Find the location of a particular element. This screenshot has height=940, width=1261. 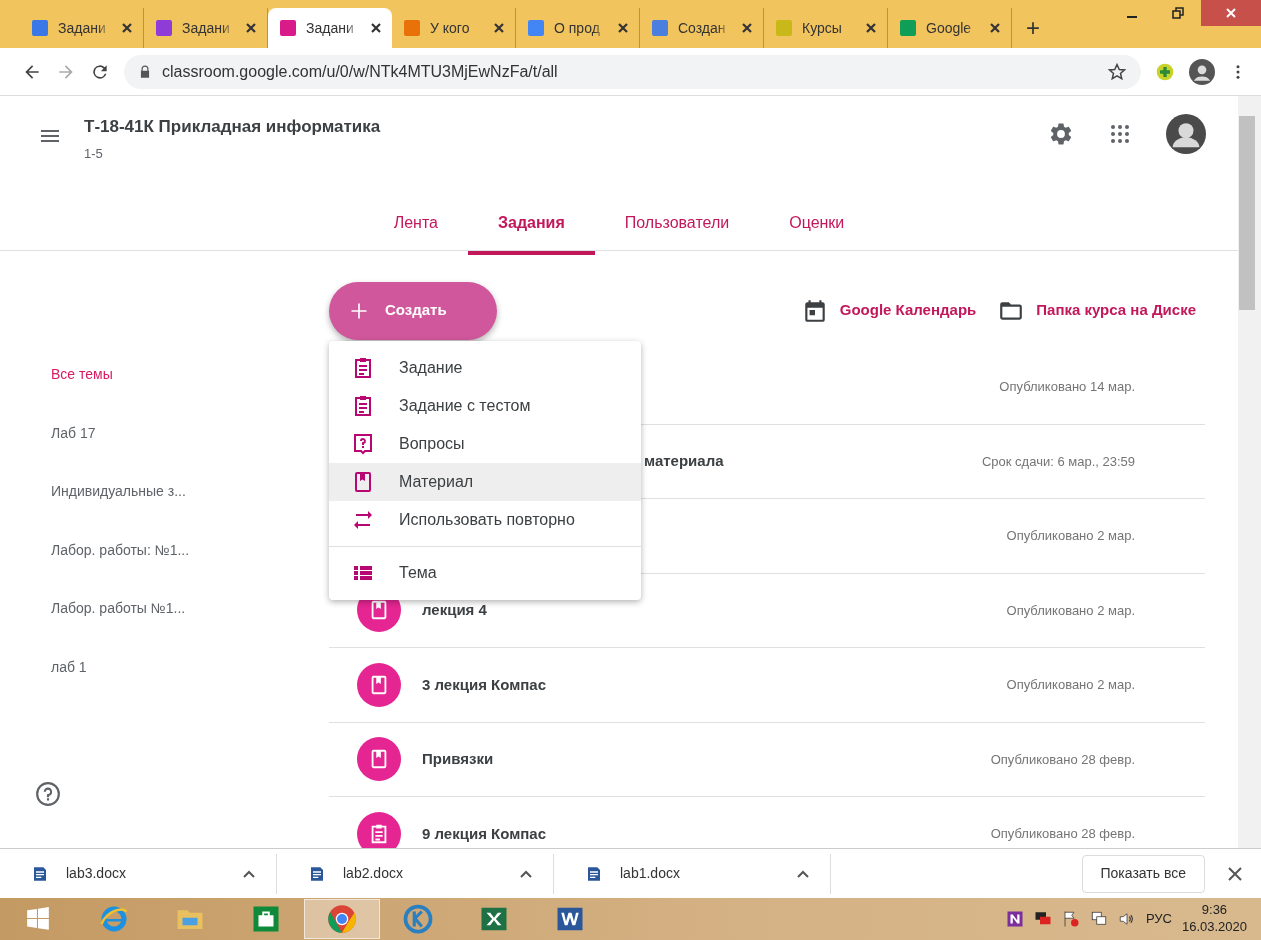

address-field: classroom.google.com/u/0/w/NTk4MTU3MjEwNzFa/t/all is located at coordinates (632, 71).